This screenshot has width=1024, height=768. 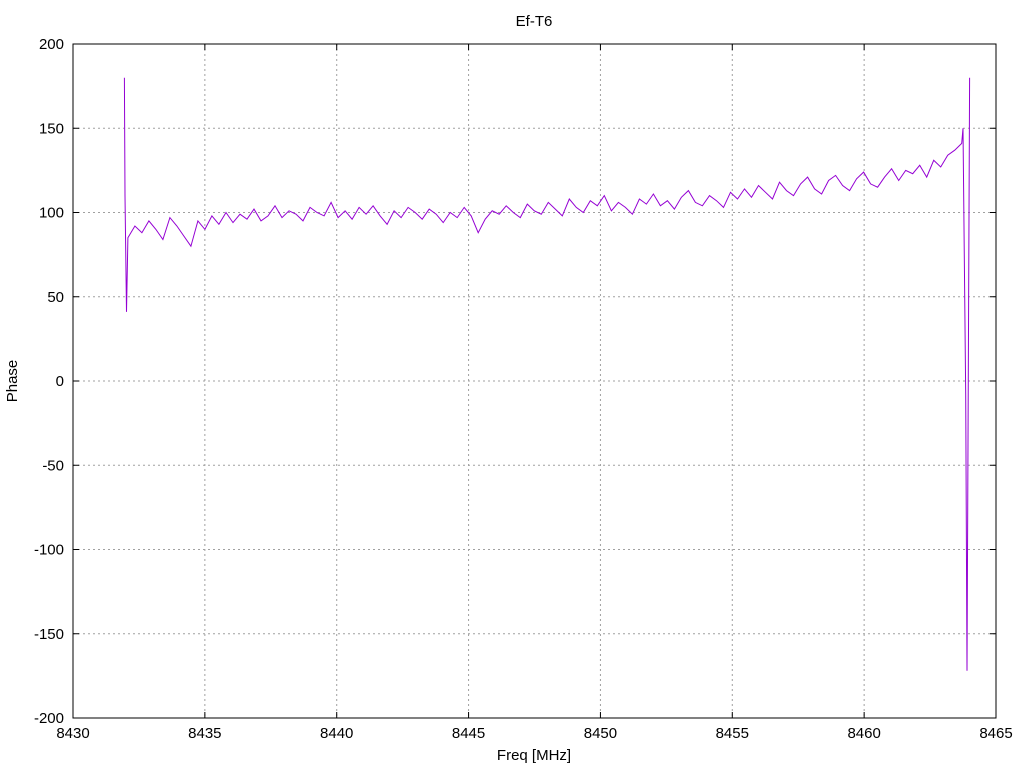 I want to click on x-axis-label: Freq [MHz], so click(x=534, y=755).